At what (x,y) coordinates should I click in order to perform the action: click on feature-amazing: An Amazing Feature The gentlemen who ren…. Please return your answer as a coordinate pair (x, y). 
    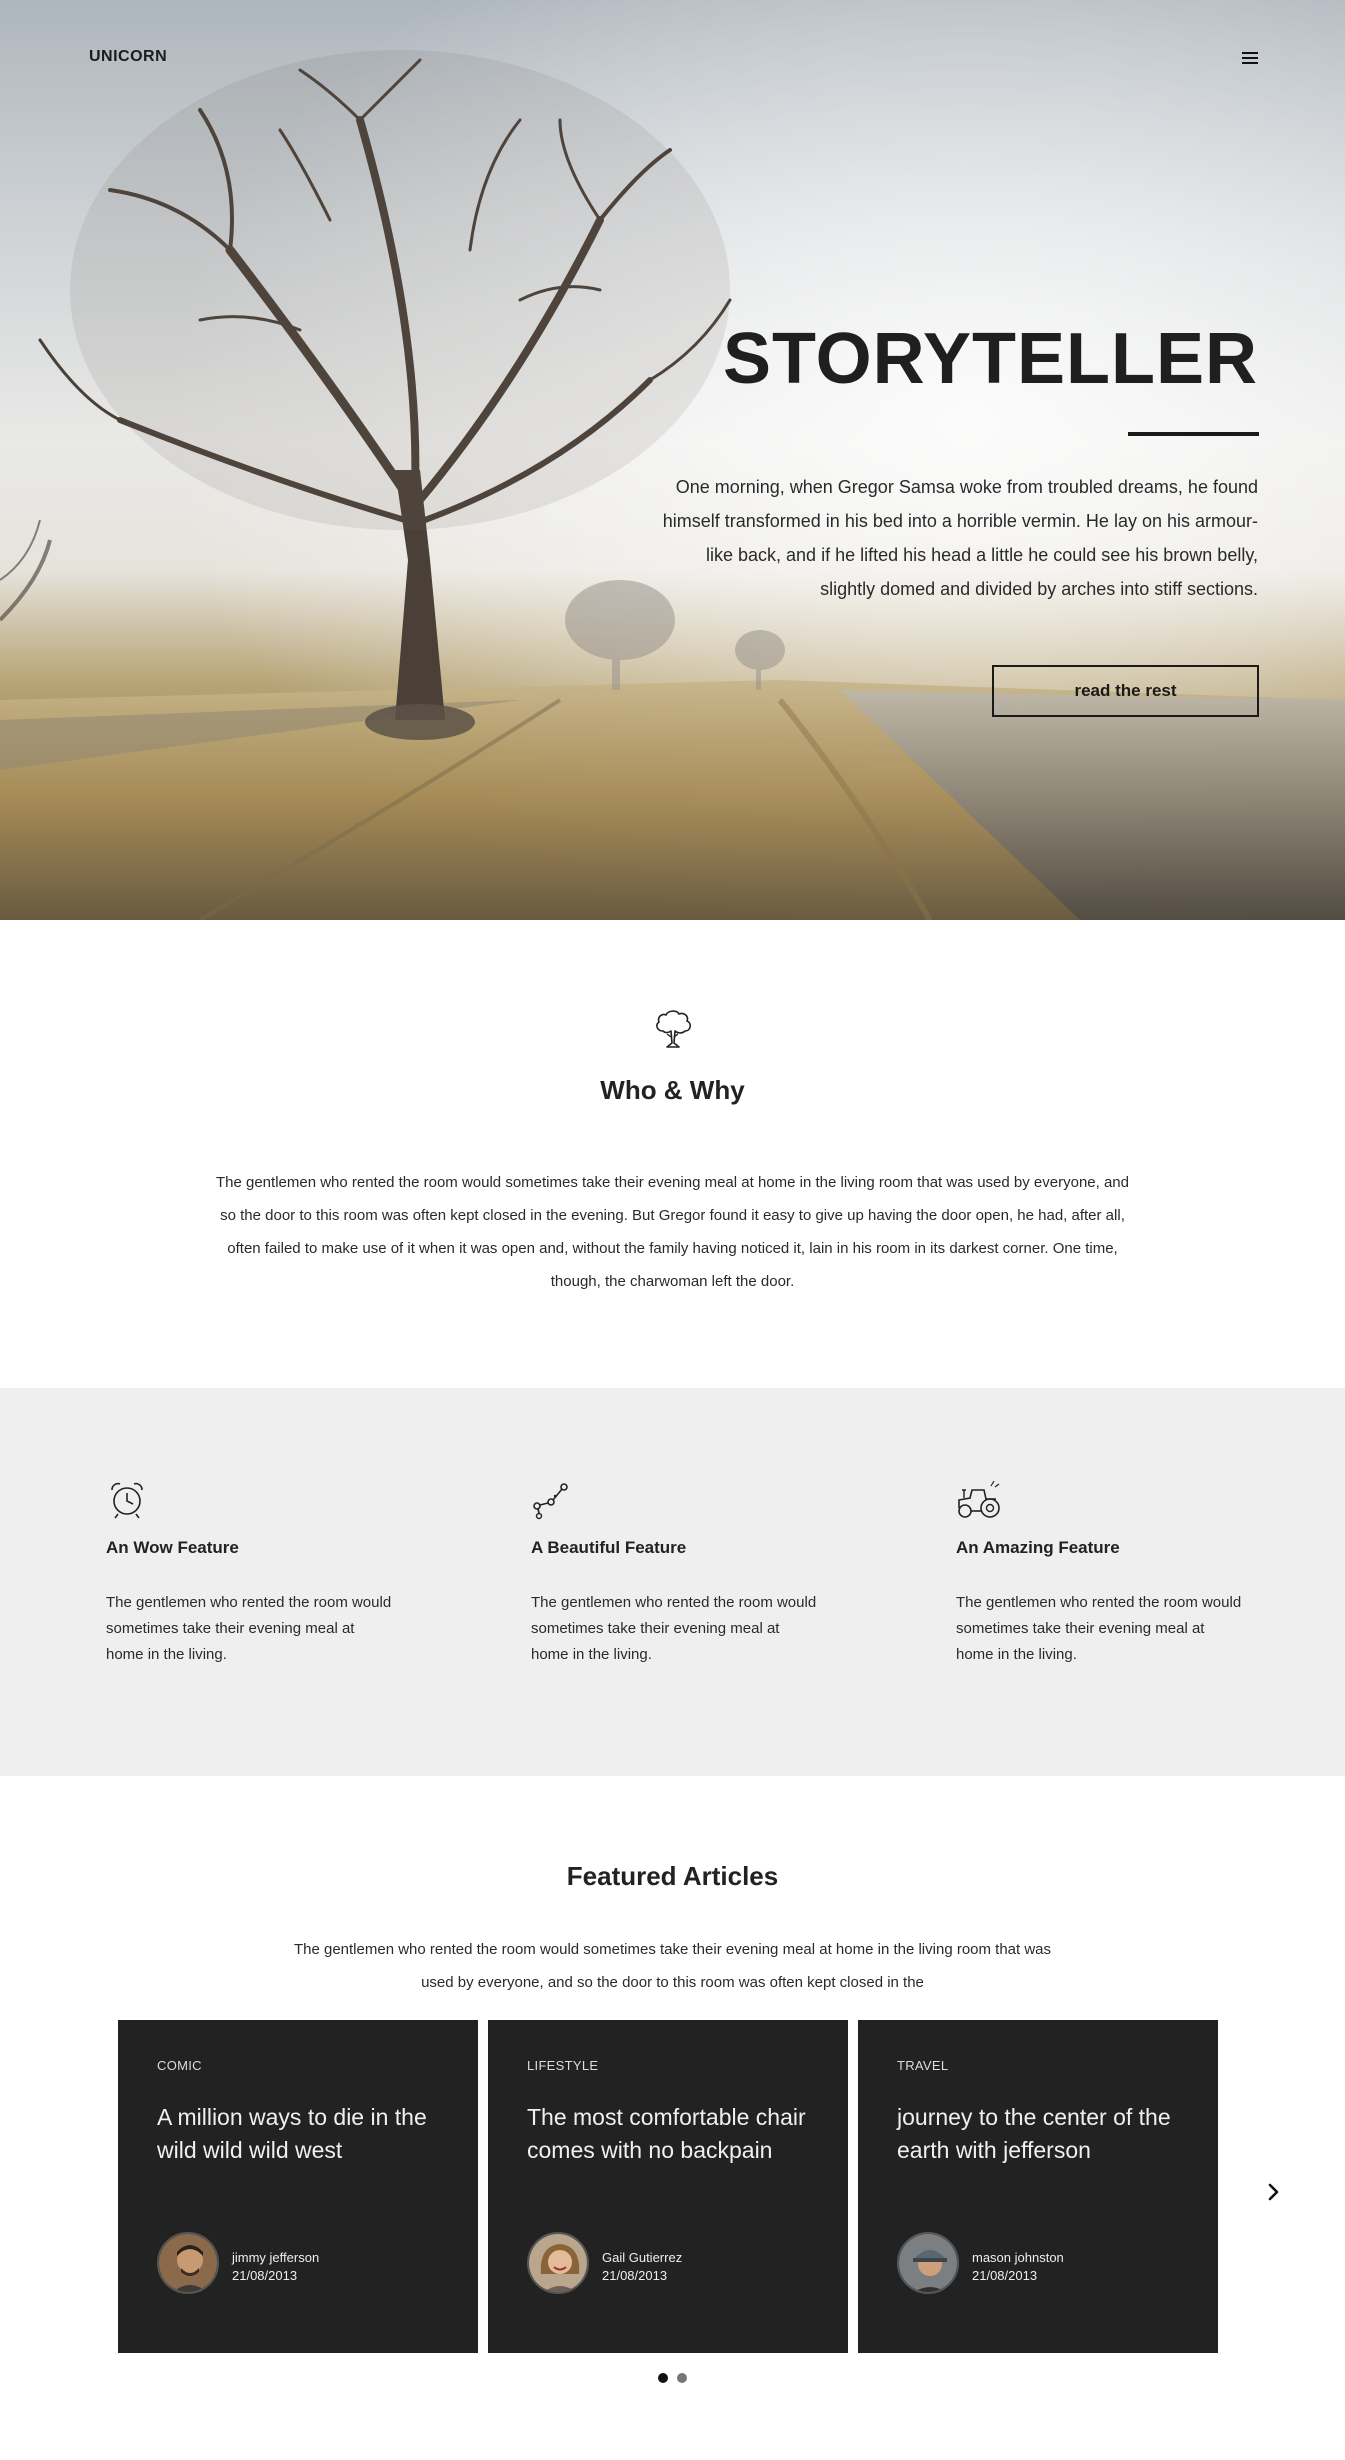
    Looking at the image, I should click on (1101, 1573).